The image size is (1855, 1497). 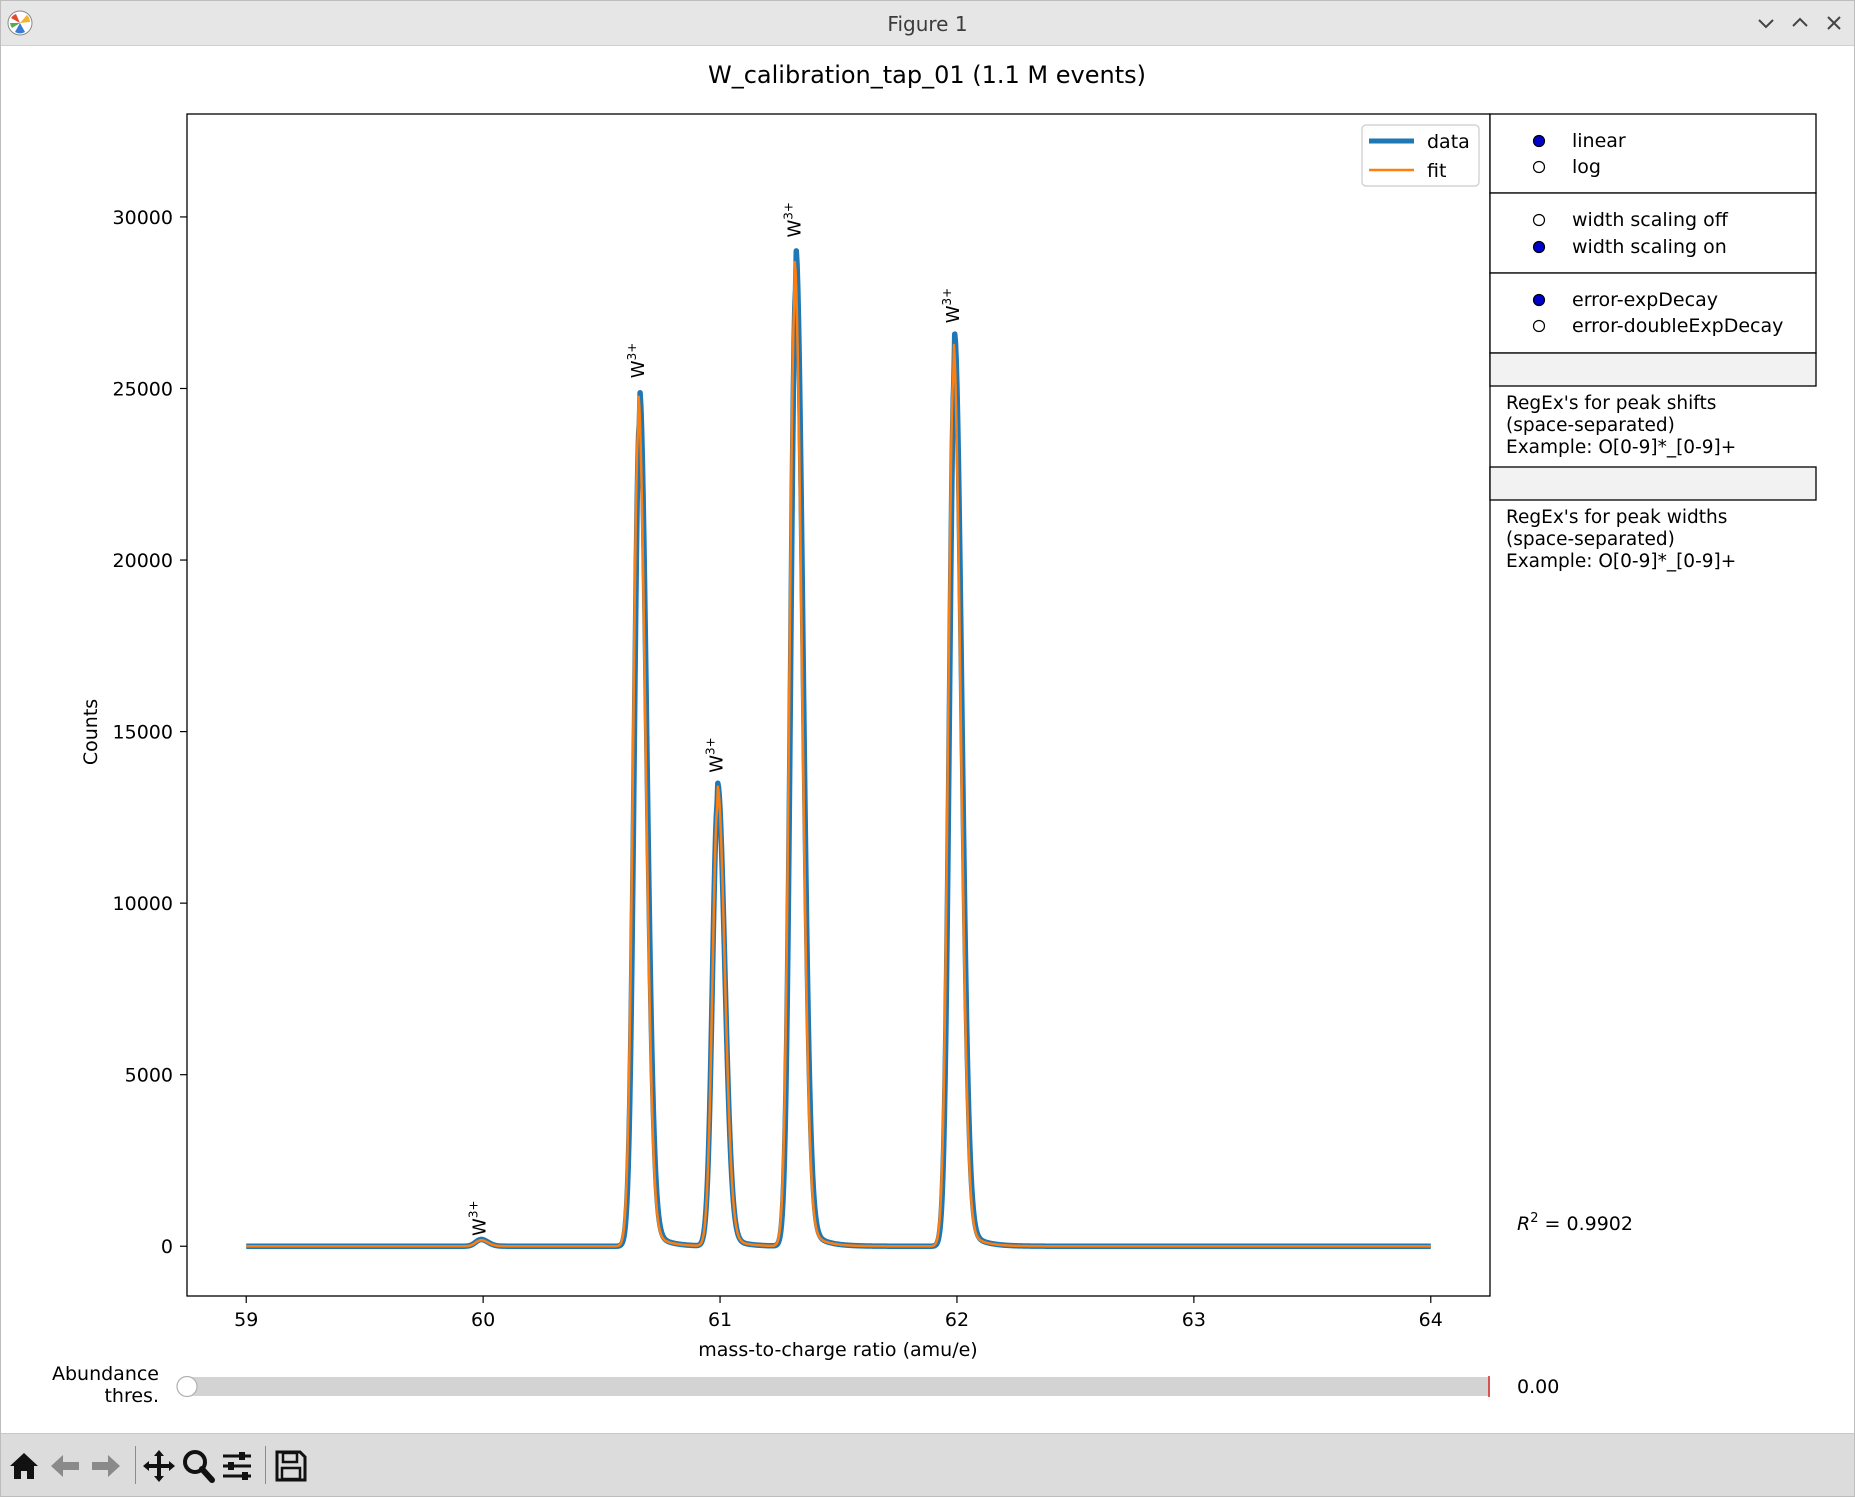 What do you see at coordinates (1590, 539) in the screenshot?
I see `peak-width-help-line2: (space-separated)` at bounding box center [1590, 539].